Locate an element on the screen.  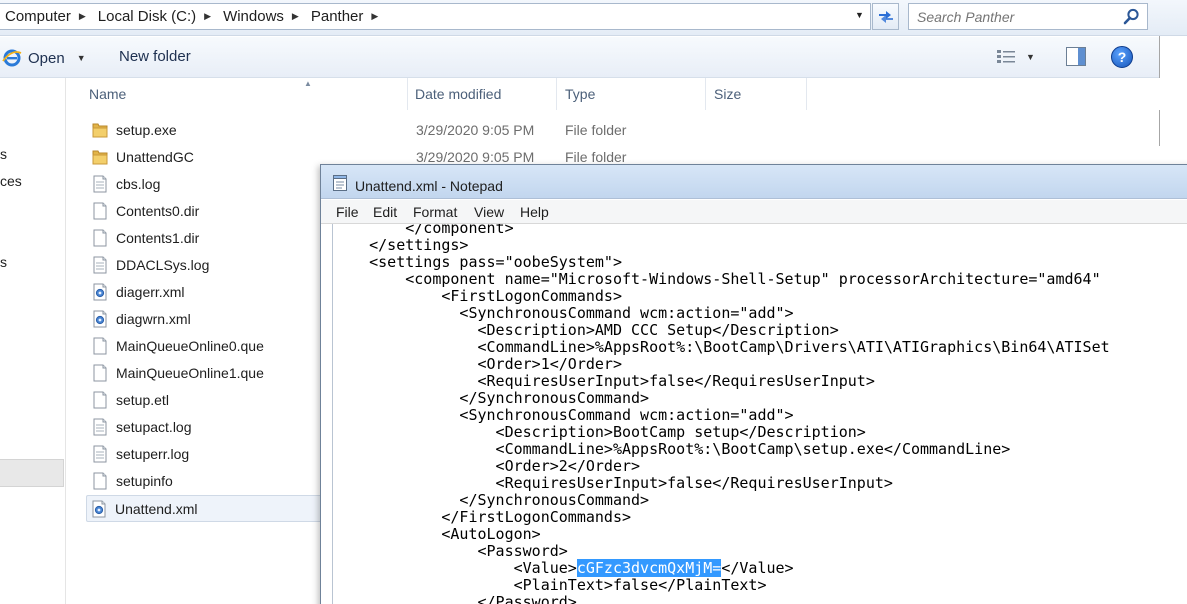
search-box is located at coordinates (1028, 16).